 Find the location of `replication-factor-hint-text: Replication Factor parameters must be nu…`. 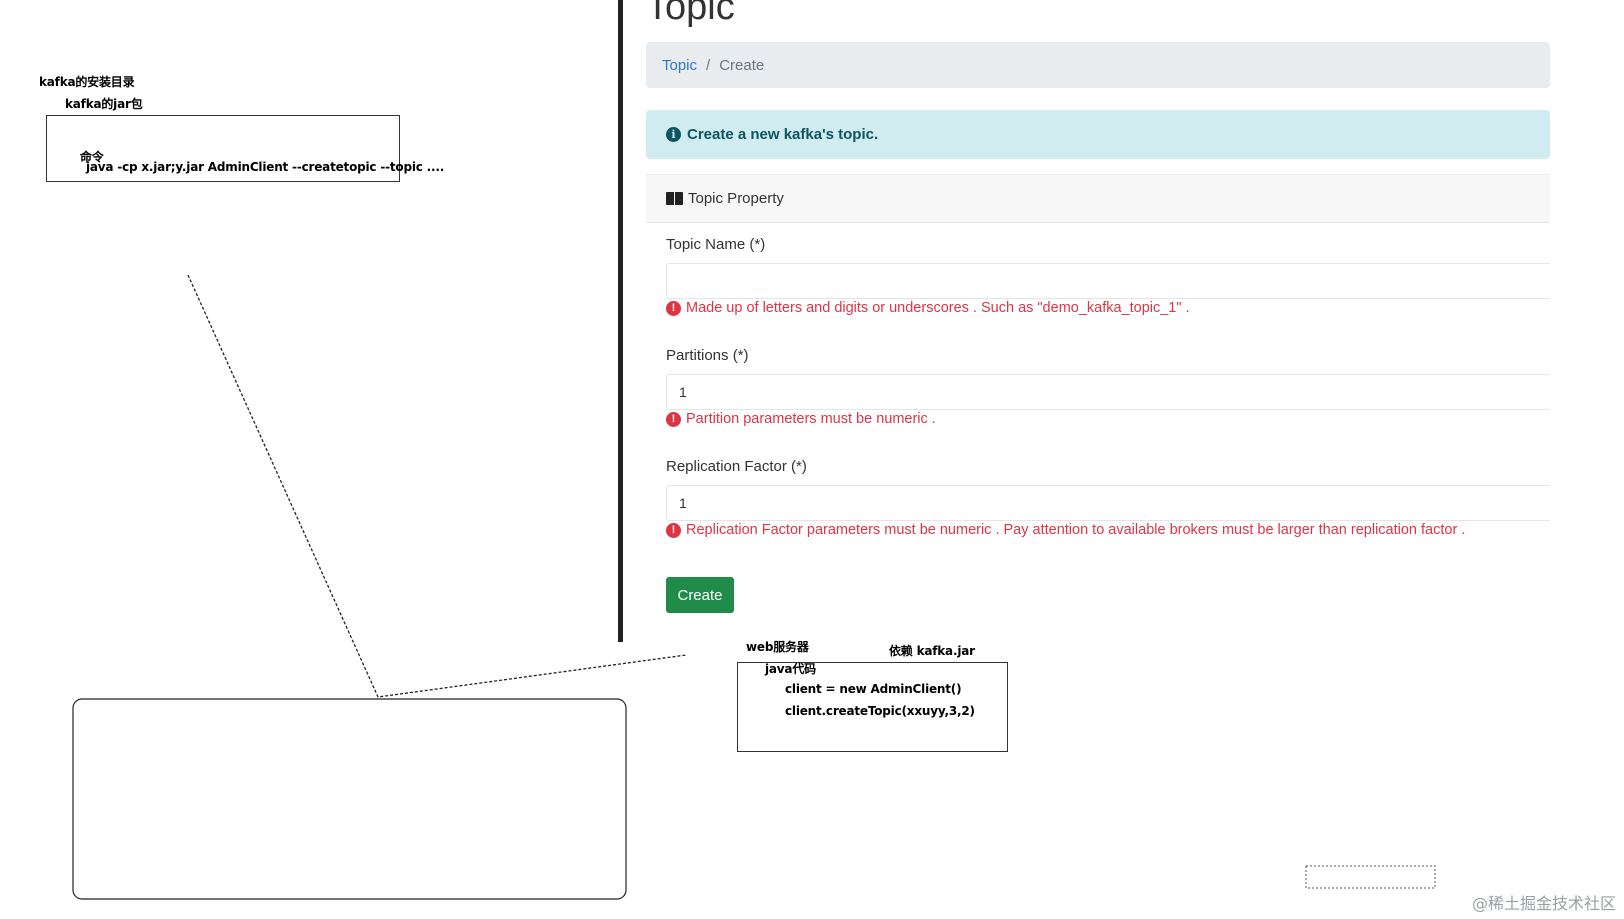

replication-factor-hint-text: Replication Factor parameters must be nu… is located at coordinates (1076, 530).